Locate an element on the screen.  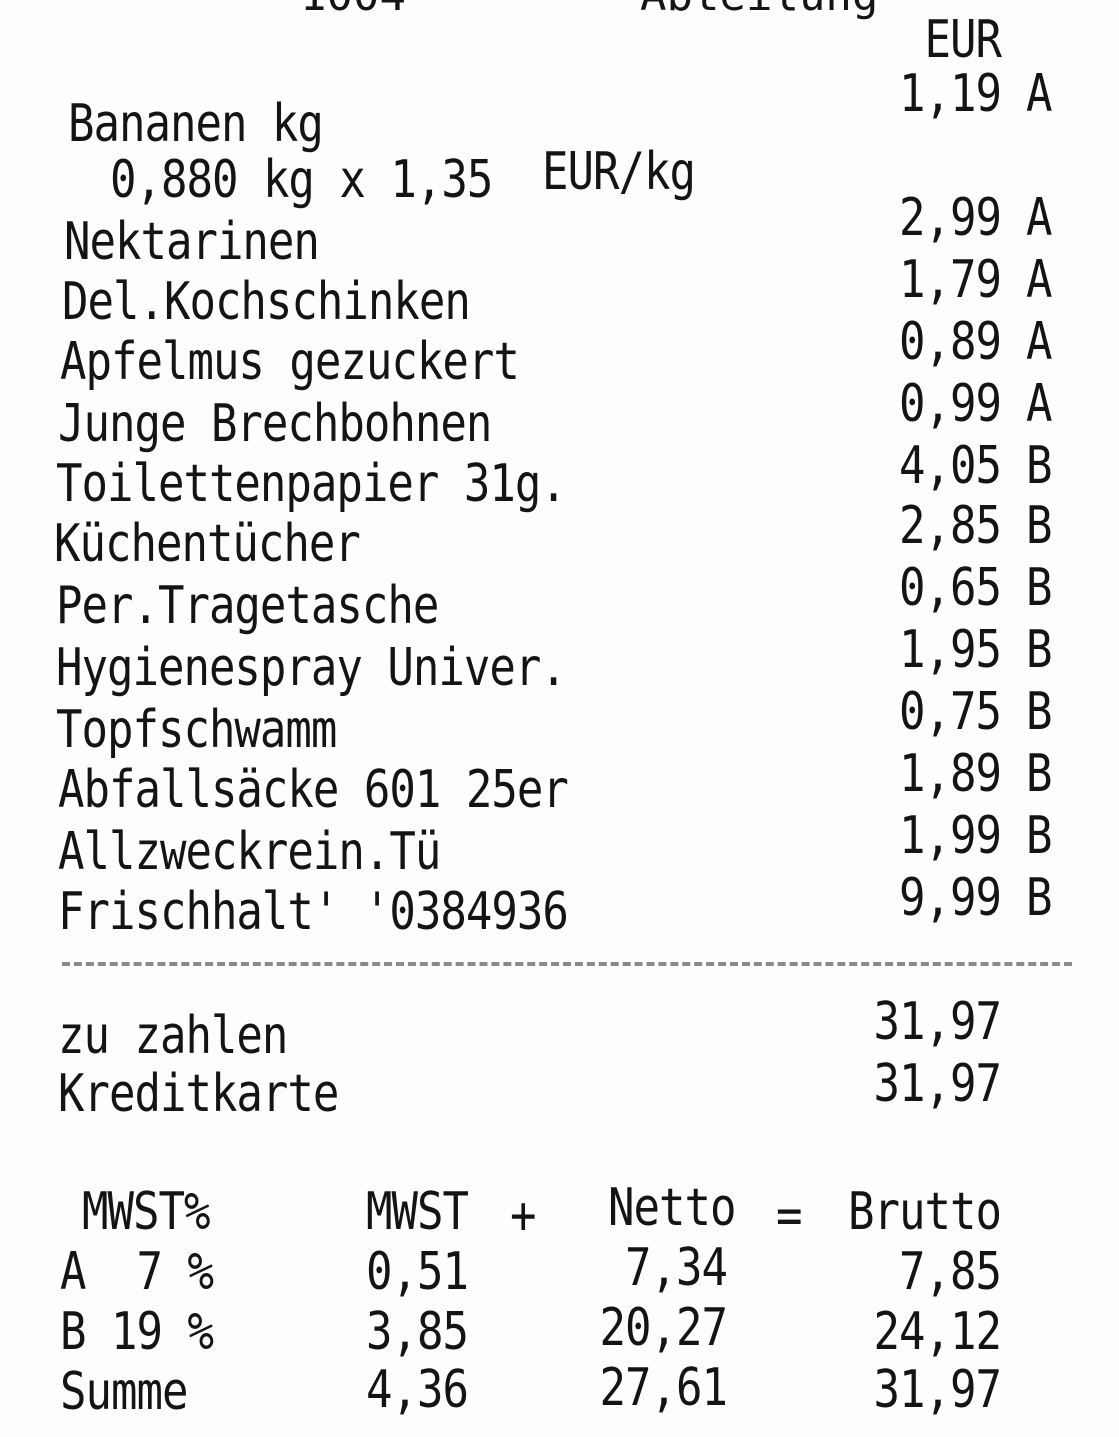
tax-header-equals: = is located at coordinates (789, 1215).